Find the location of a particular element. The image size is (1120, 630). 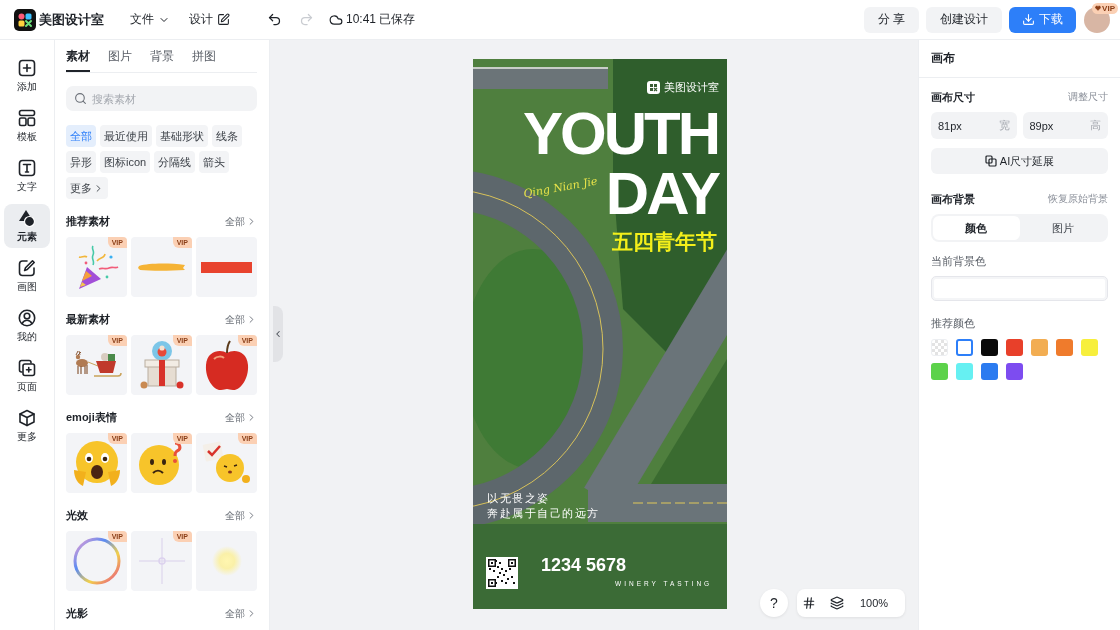

vip-text: VIP is located at coordinates (1108, 8).